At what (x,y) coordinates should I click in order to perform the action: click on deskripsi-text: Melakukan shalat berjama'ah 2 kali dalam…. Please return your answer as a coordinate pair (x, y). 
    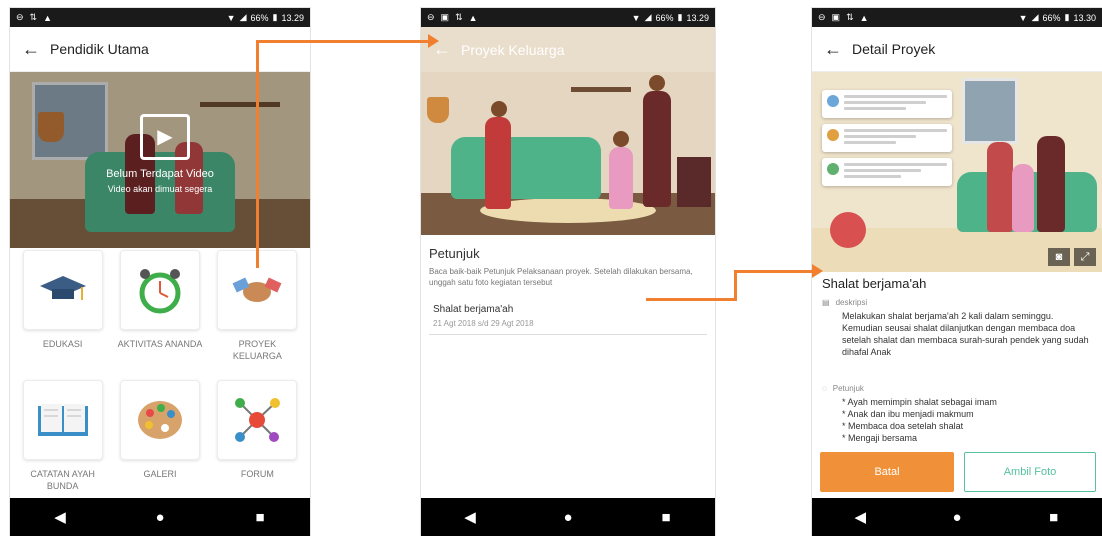
    Looking at the image, I should click on (965, 334).